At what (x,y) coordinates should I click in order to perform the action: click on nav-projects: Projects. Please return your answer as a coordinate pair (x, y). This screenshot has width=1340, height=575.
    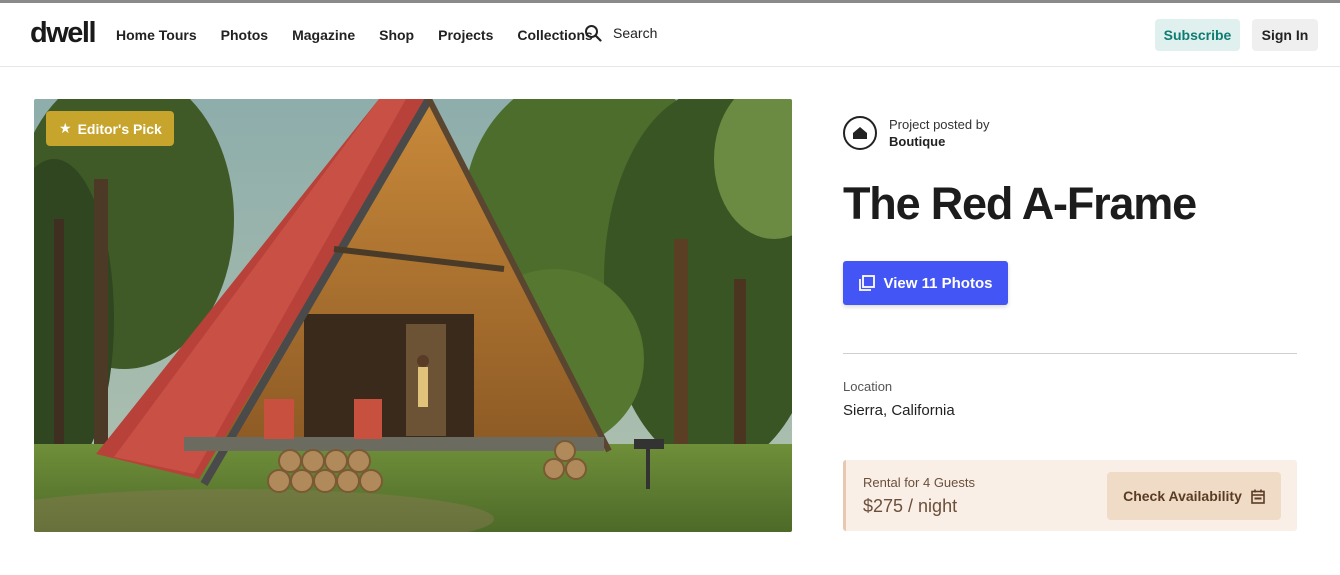
    Looking at the image, I should click on (465, 35).